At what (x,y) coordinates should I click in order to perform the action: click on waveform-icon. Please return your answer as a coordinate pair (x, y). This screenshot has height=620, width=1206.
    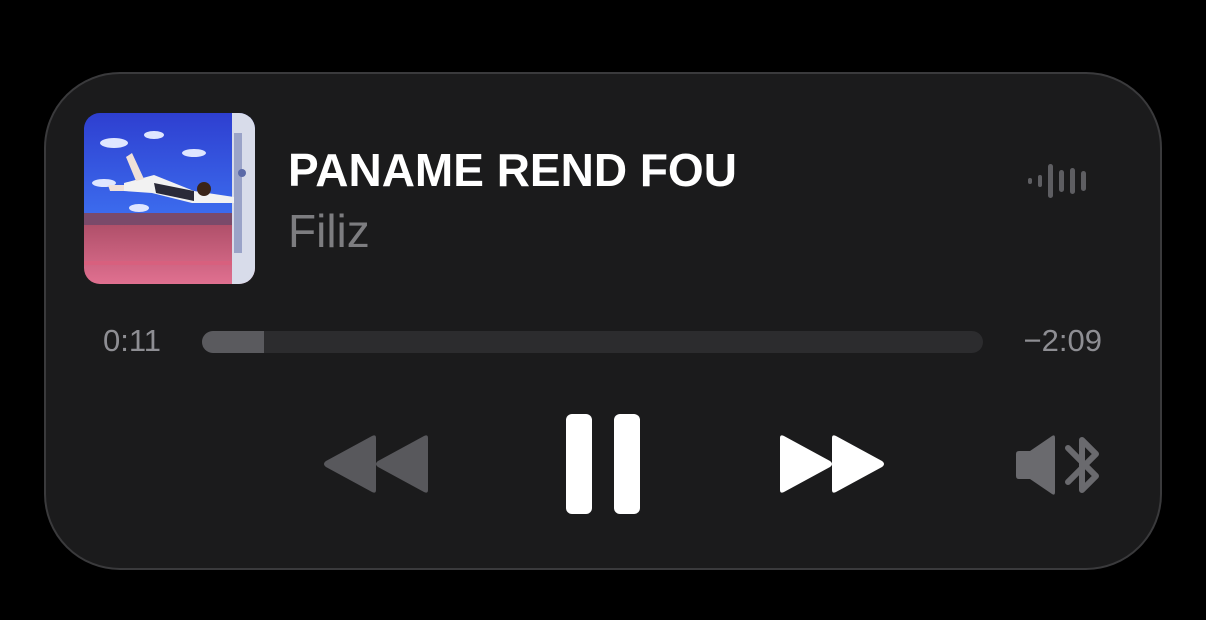
    Looking at the image, I should click on (1059, 181).